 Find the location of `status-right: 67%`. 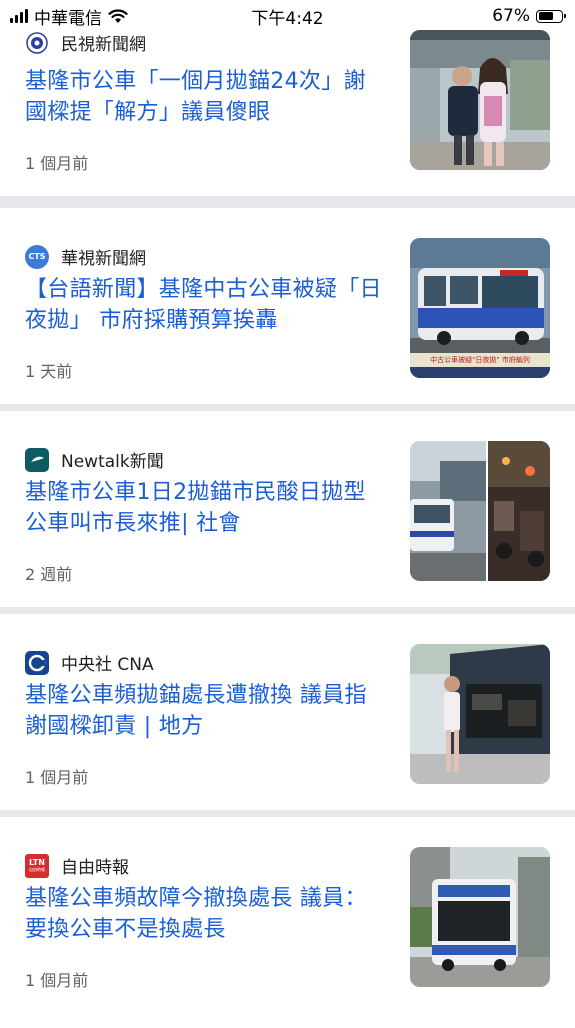

status-right: 67% is located at coordinates (529, 16).